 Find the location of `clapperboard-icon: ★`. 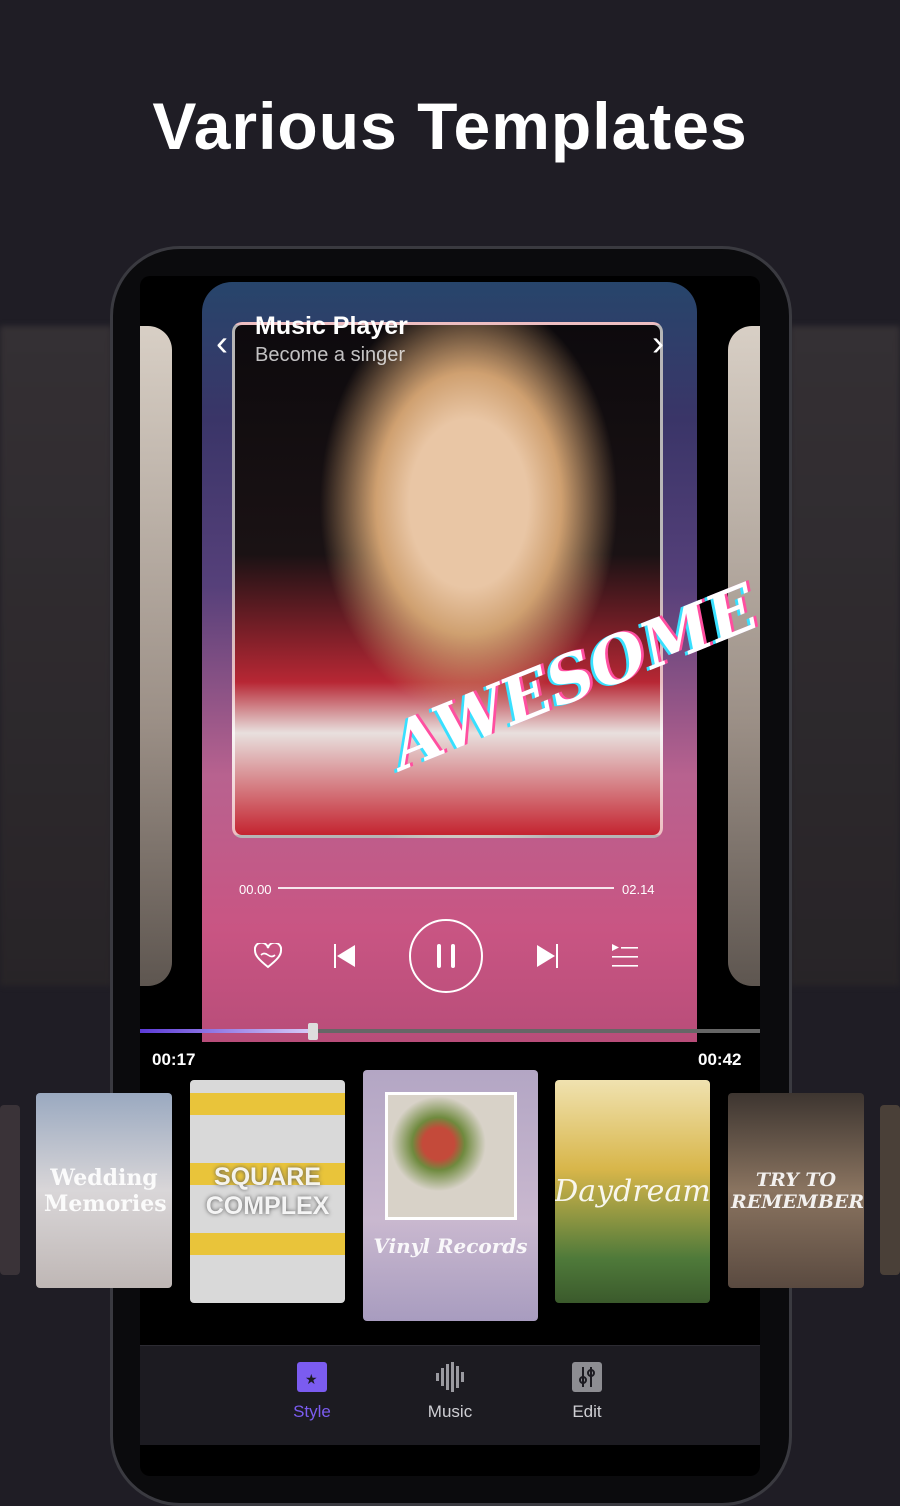

clapperboard-icon: ★ is located at coordinates (312, 1377).